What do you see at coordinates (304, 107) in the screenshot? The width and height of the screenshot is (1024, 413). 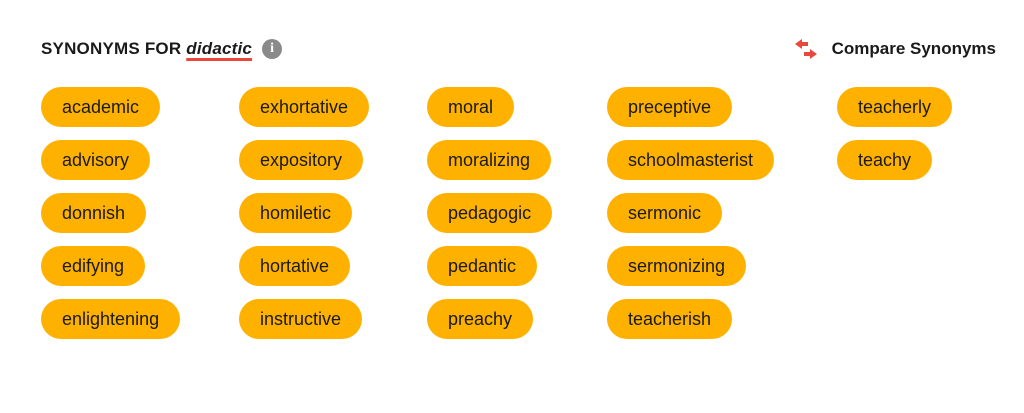 I see `synonym-pill: exhortative` at bounding box center [304, 107].